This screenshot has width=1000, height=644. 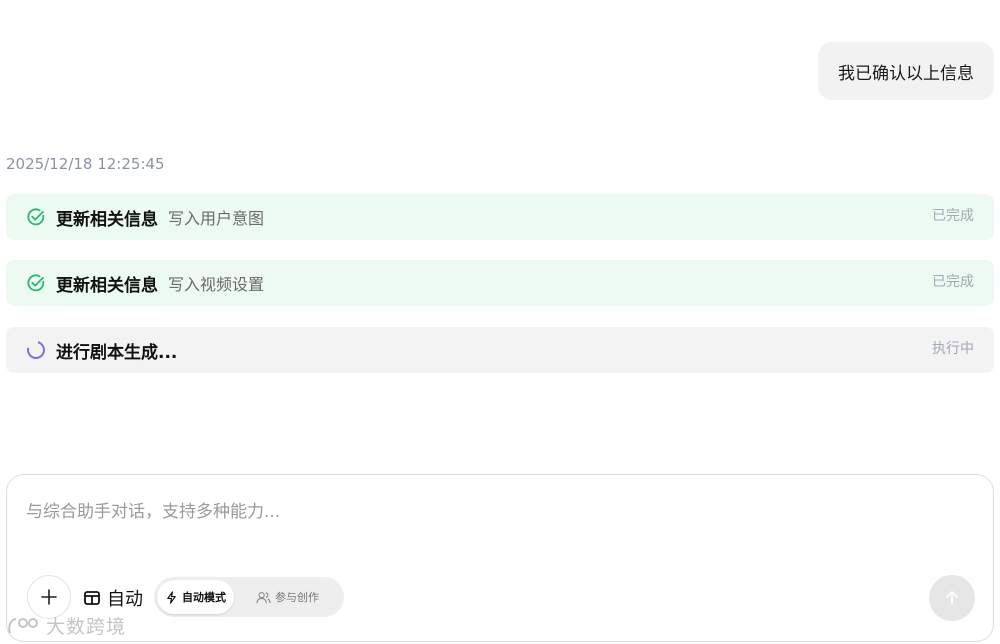 I want to click on mode-co-create-label: 参与创作, so click(x=297, y=597).